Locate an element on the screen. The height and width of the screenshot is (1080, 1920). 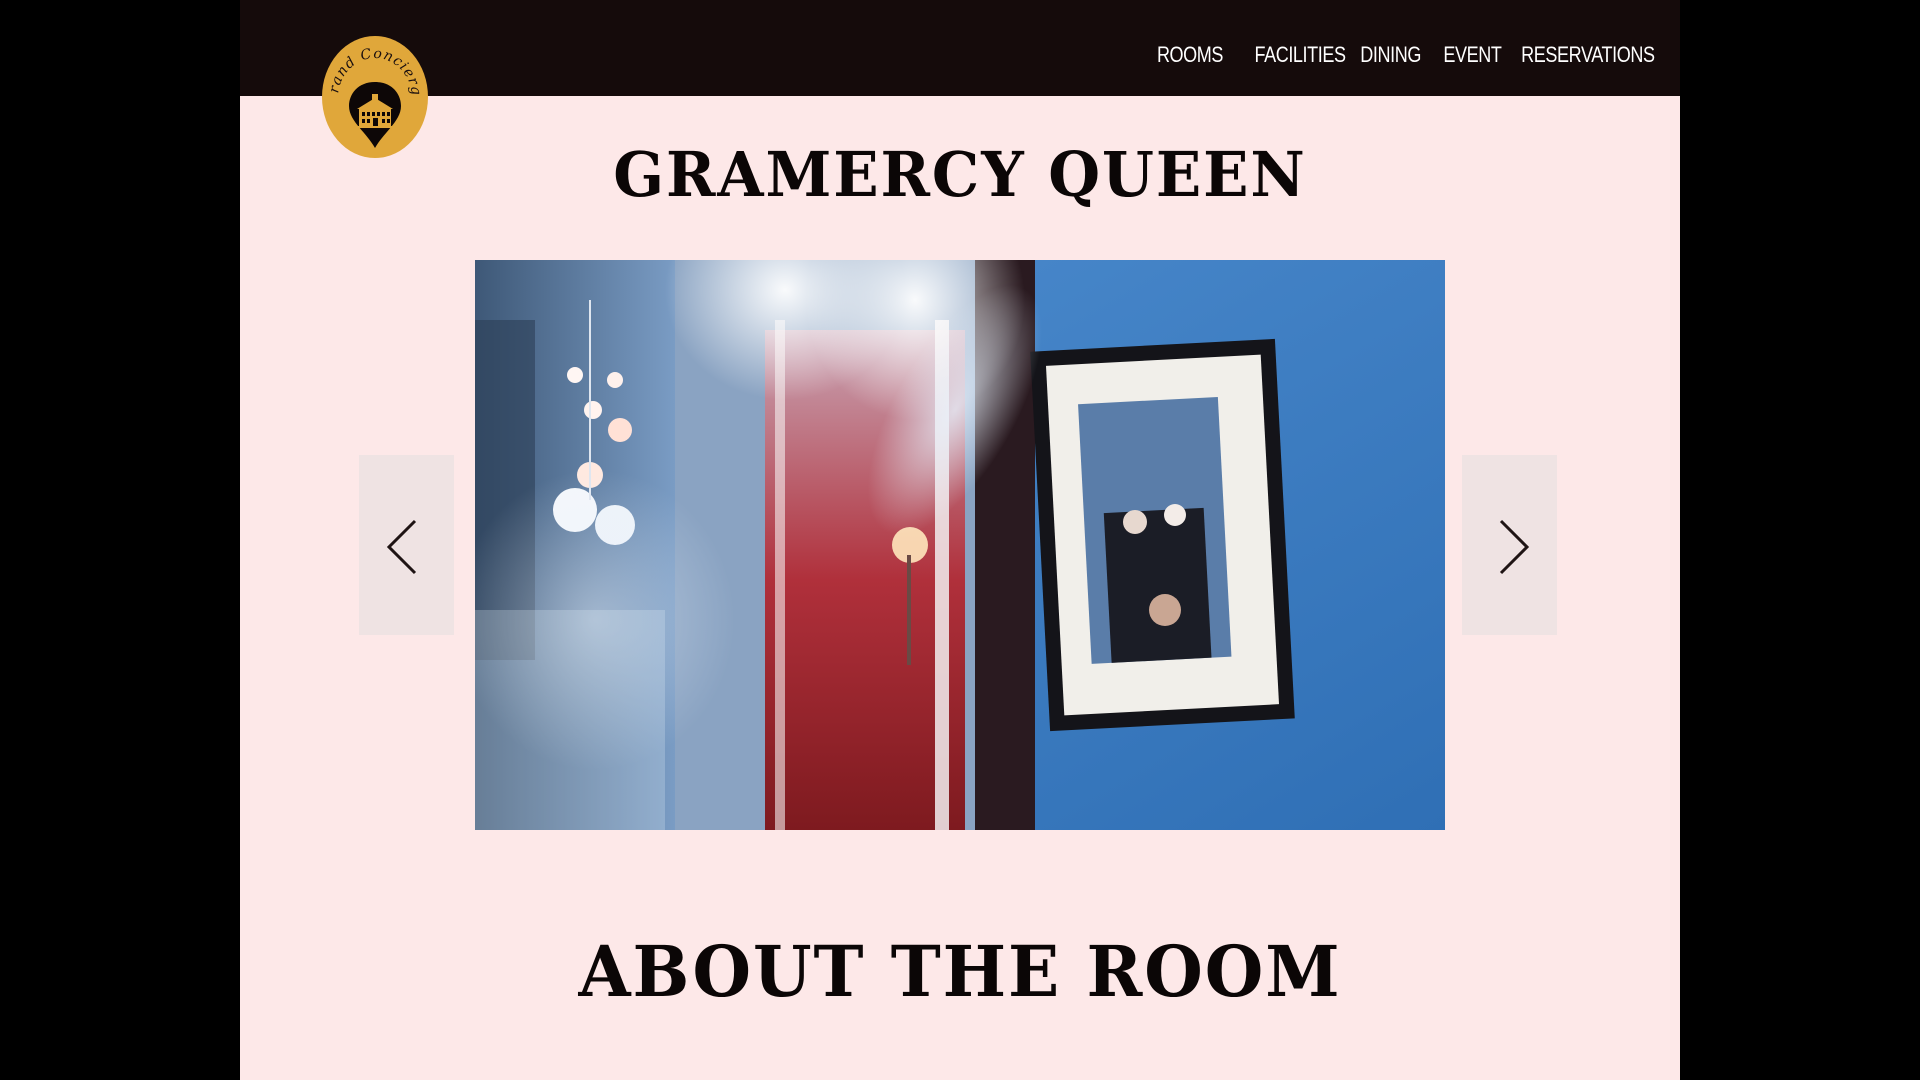
about-room-heading: ABOUT THE ROOM is located at coordinates (960, 971).